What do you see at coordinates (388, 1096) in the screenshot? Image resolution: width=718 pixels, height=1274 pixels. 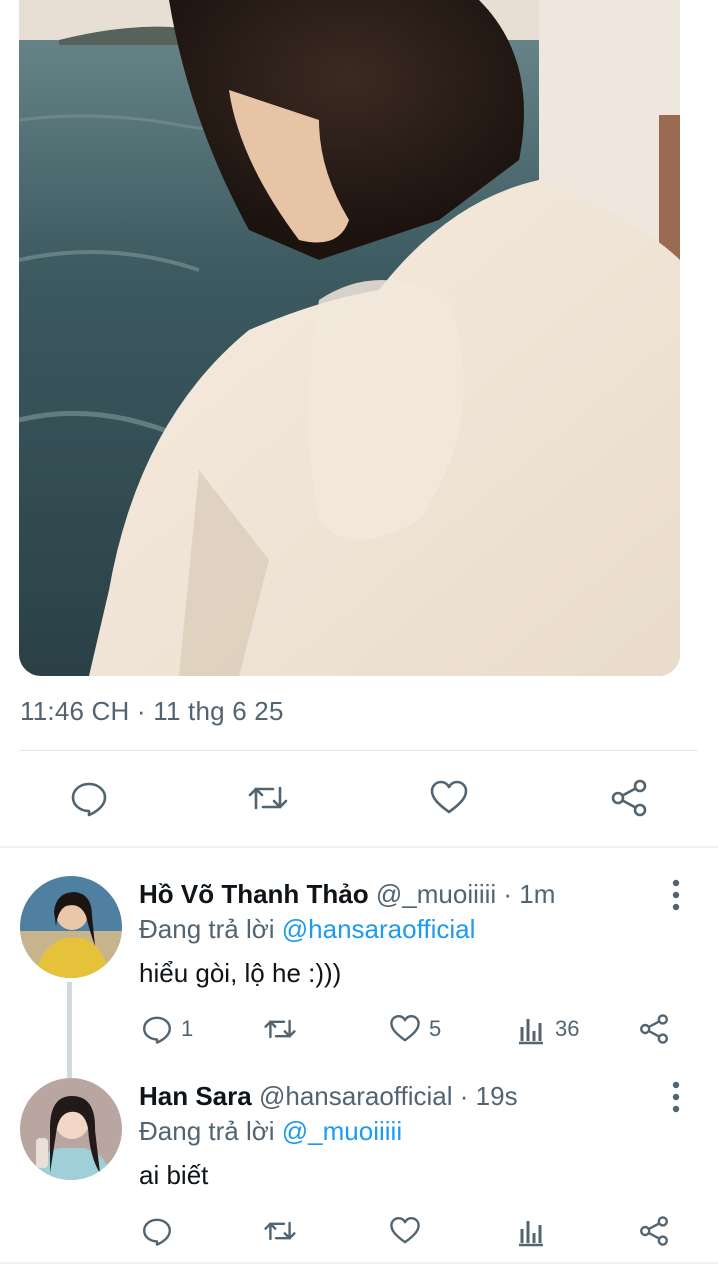 I see `handle-and-time: @hansaraofficial · 19s` at bounding box center [388, 1096].